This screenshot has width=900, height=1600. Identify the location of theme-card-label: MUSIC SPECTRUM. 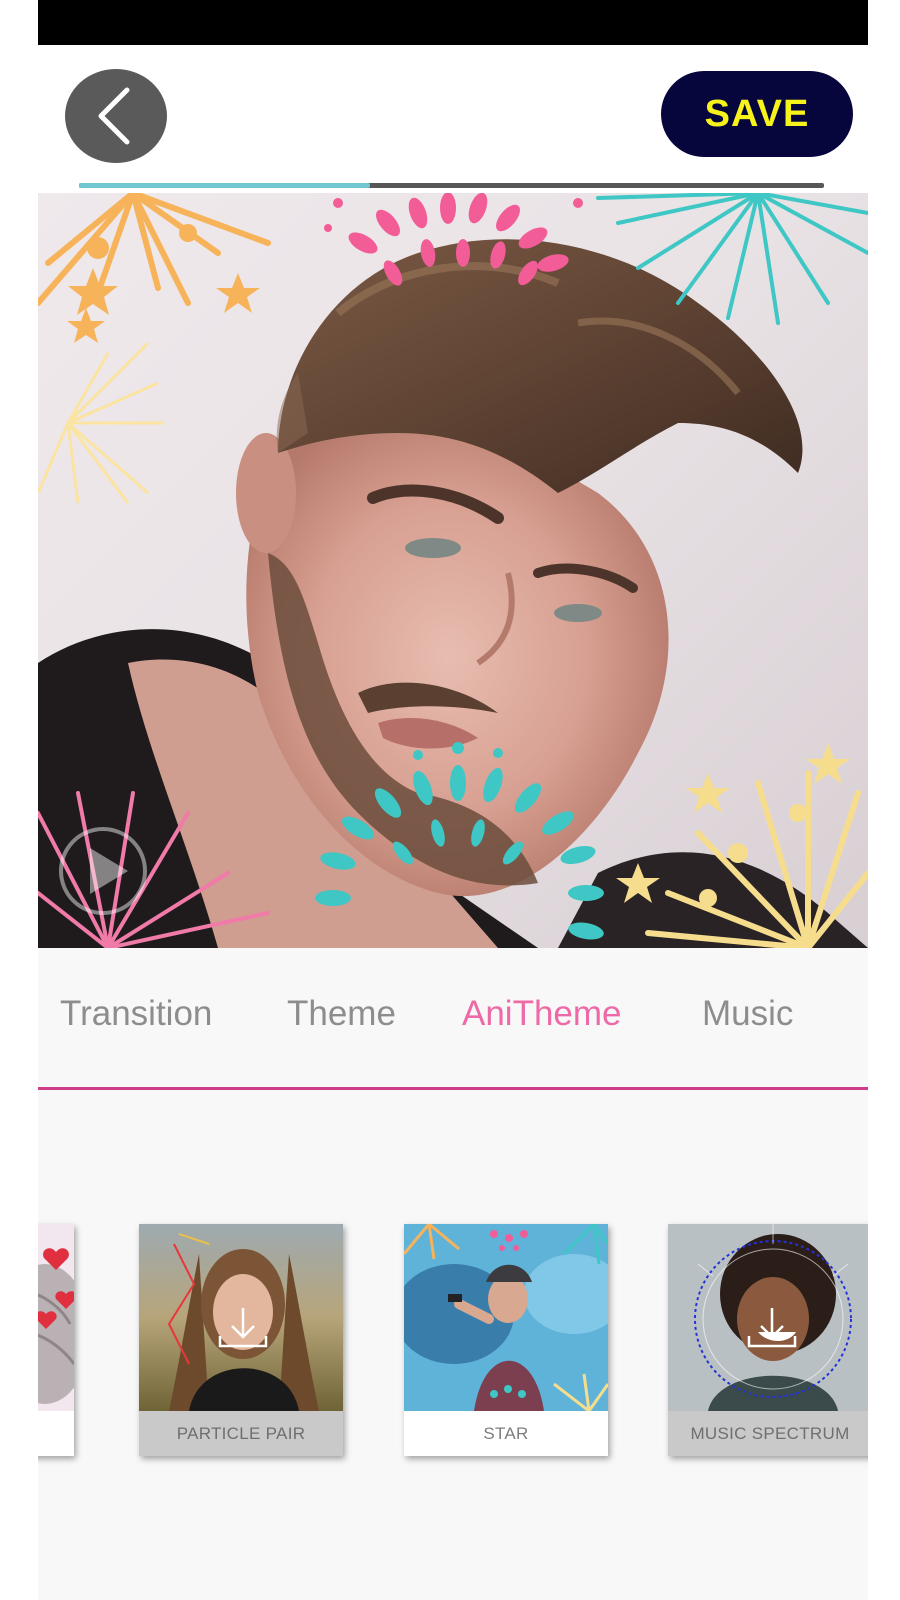
(768, 1433).